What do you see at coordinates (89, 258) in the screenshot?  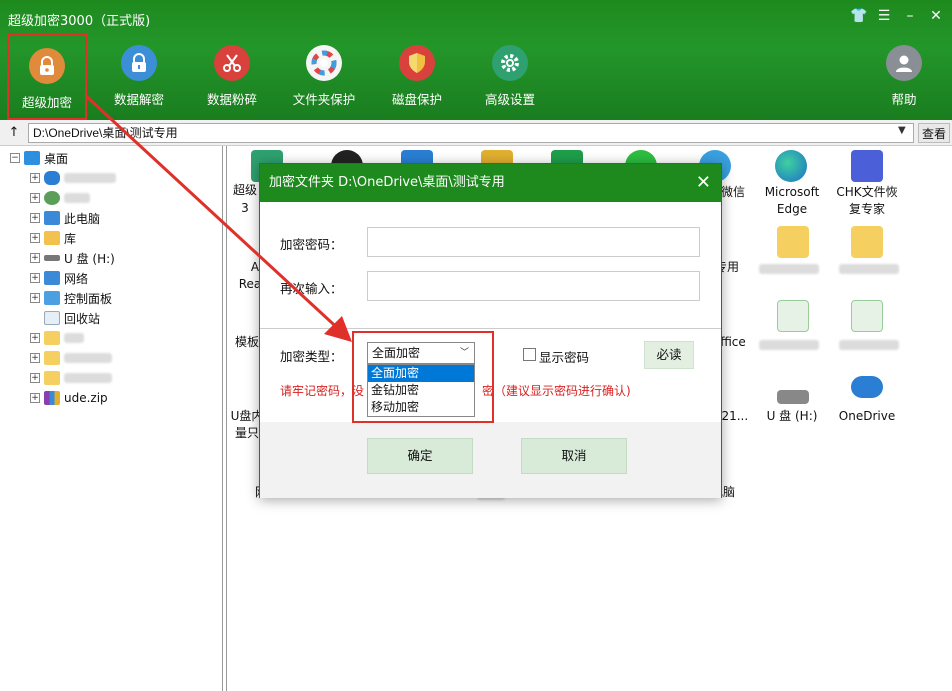 I see `tree-item-label: U 盘 (H:)` at bounding box center [89, 258].